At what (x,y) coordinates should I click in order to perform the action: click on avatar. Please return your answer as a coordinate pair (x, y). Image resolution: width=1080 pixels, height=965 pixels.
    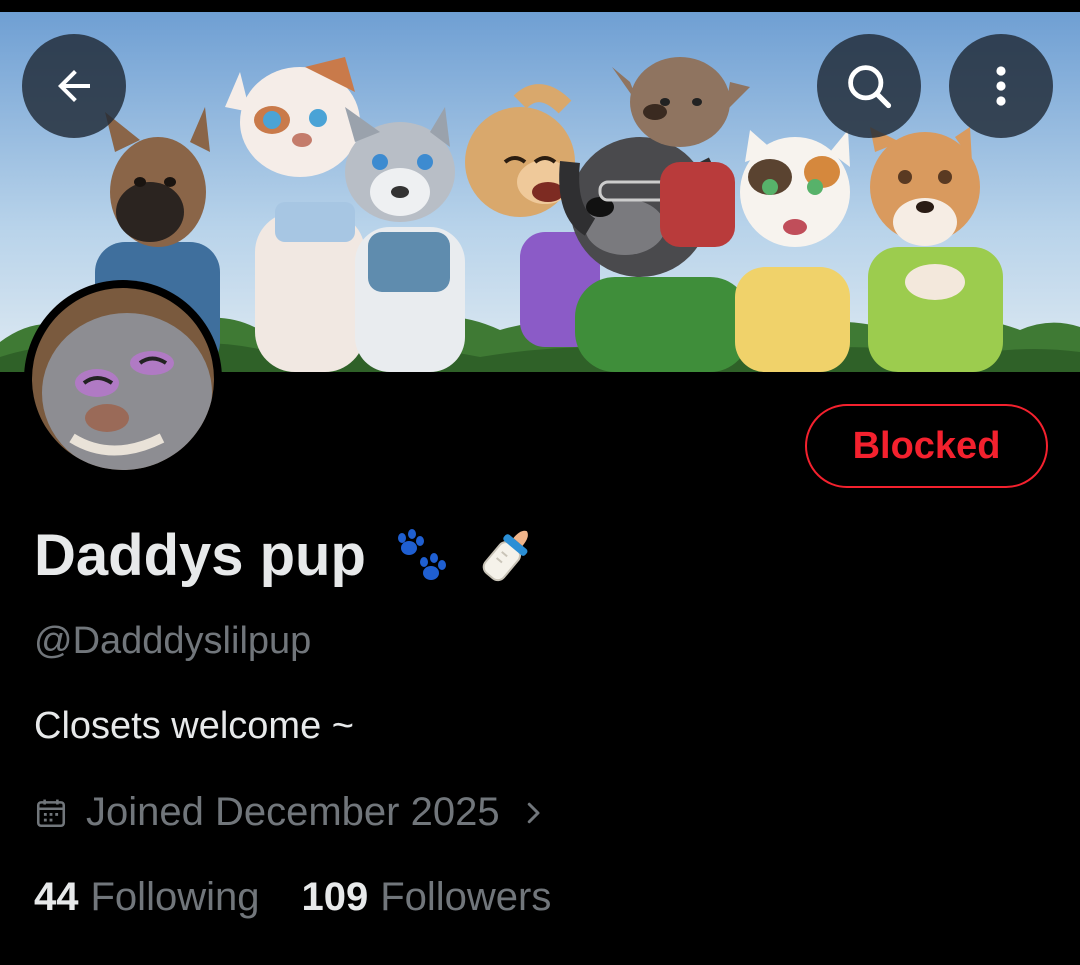
    Looking at the image, I should click on (123, 379).